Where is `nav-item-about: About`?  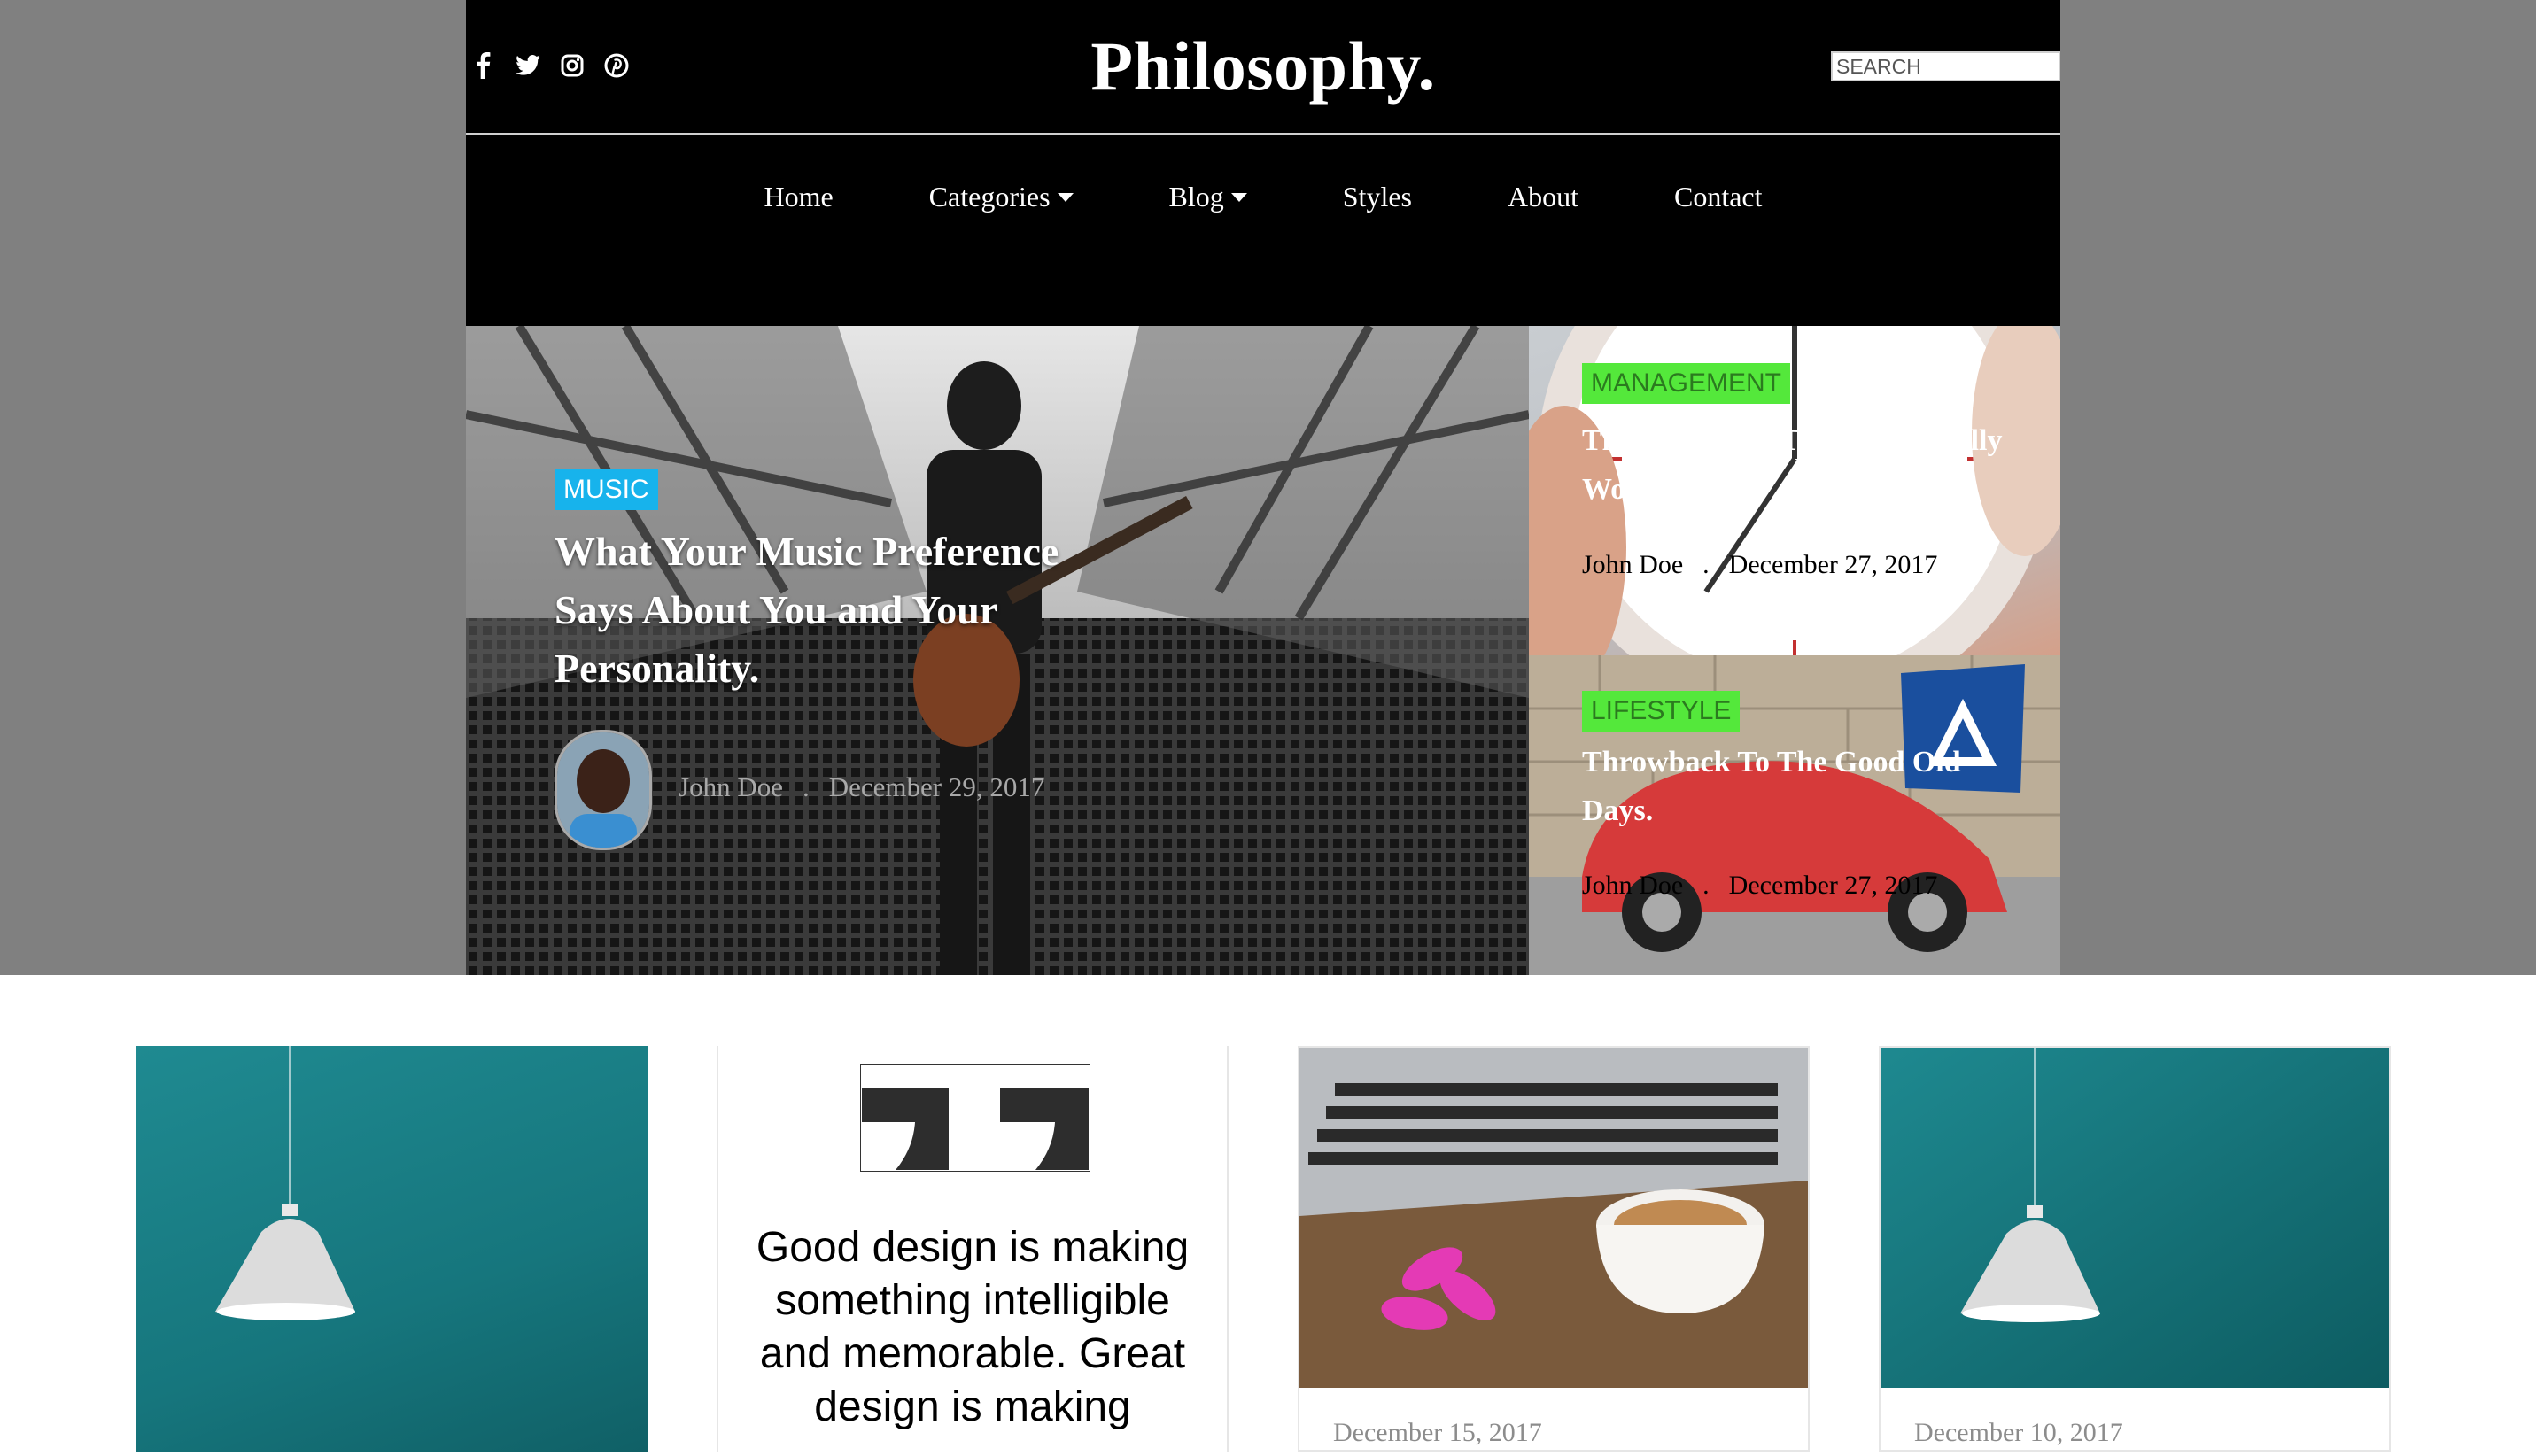
nav-item-about: About is located at coordinates (1543, 197).